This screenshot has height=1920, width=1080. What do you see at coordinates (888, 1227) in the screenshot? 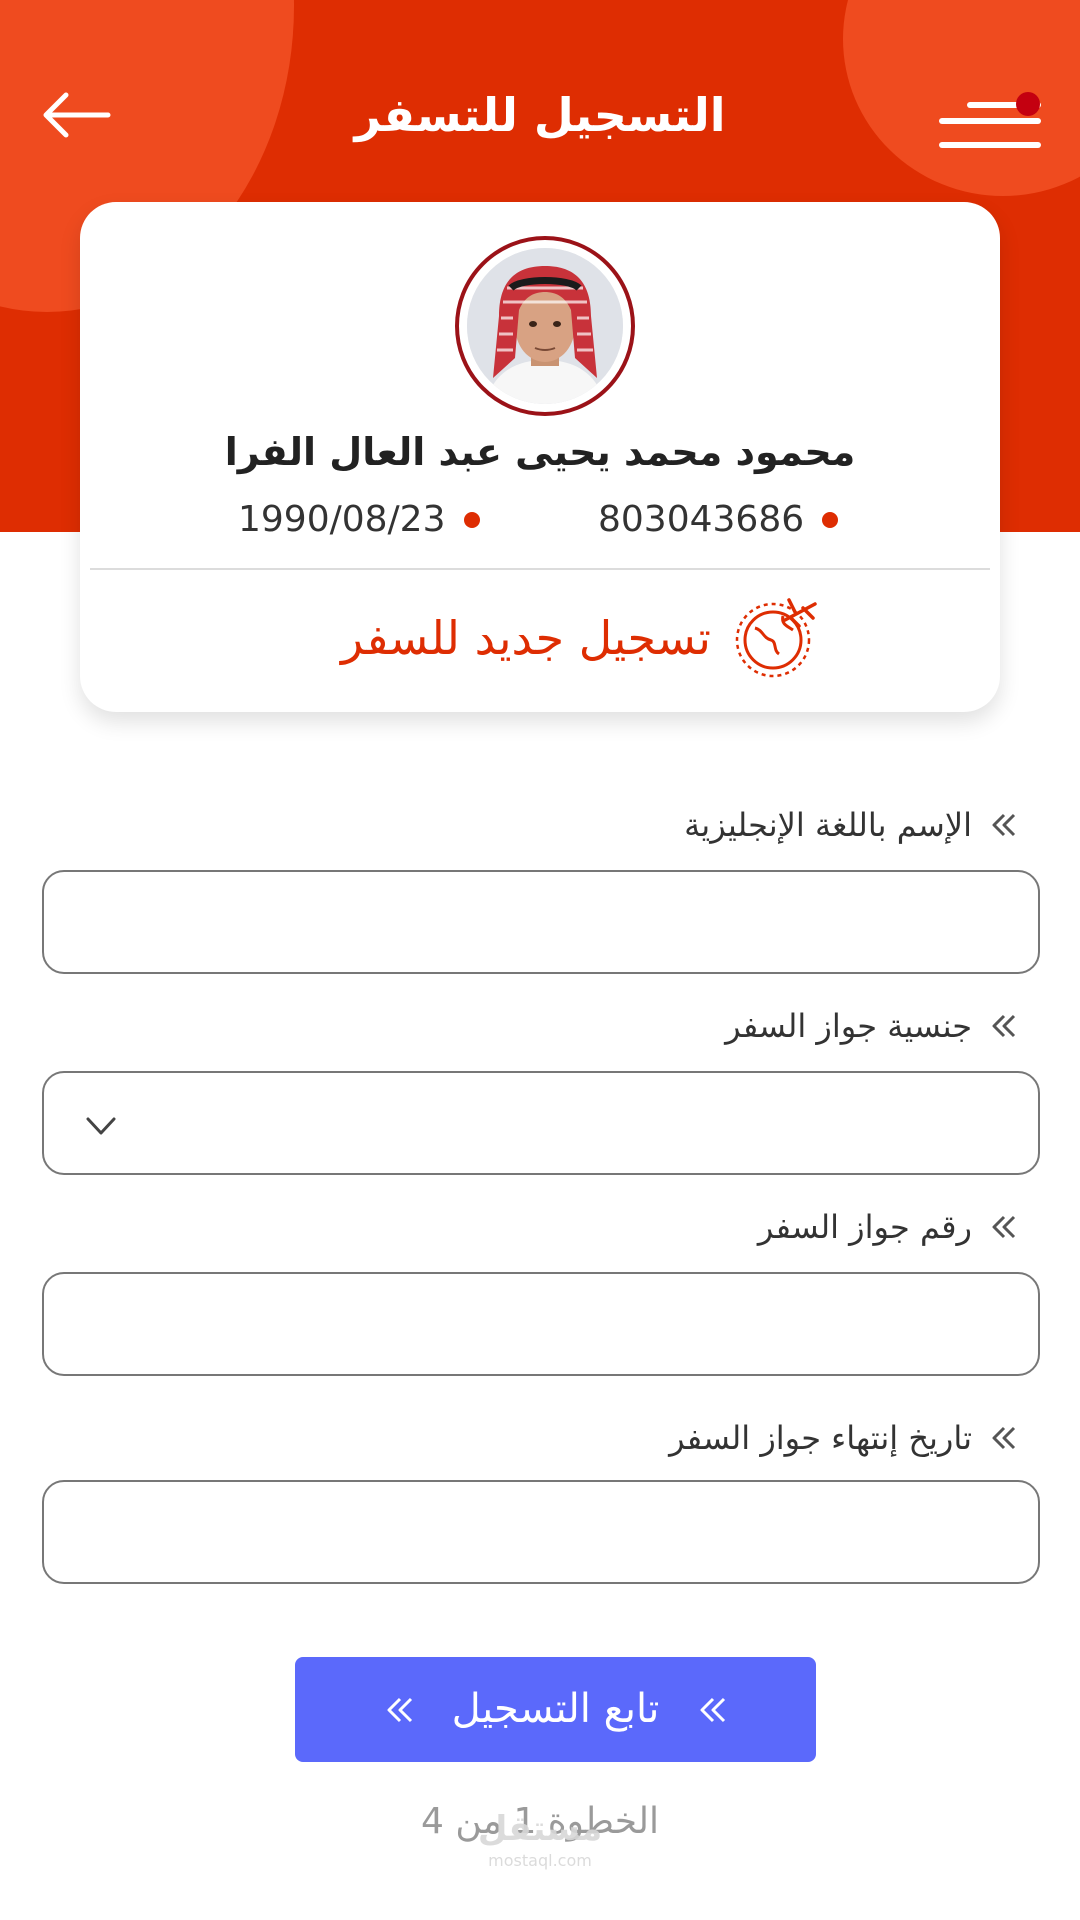
I see `field-label-passport-number: رقم جواز السفر` at bounding box center [888, 1227].